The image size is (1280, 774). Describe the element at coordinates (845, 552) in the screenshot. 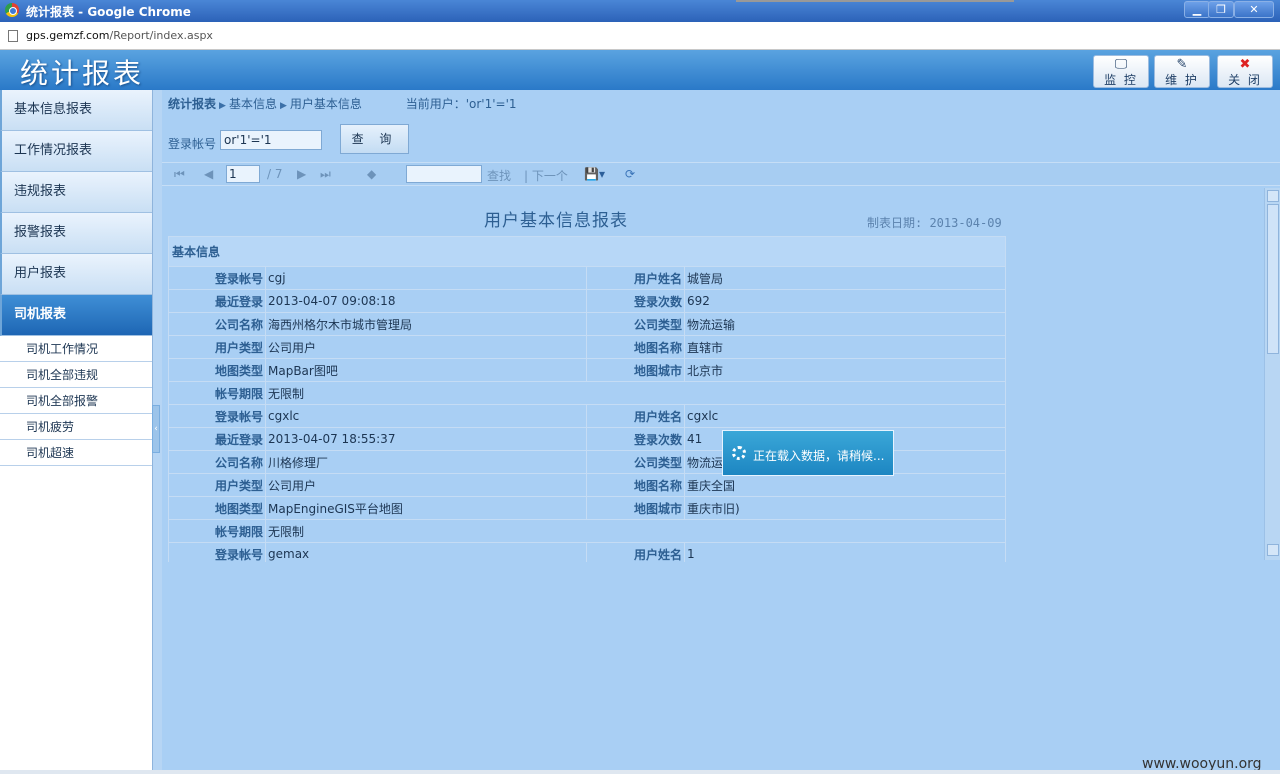

I see `field-value: 1` at that location.